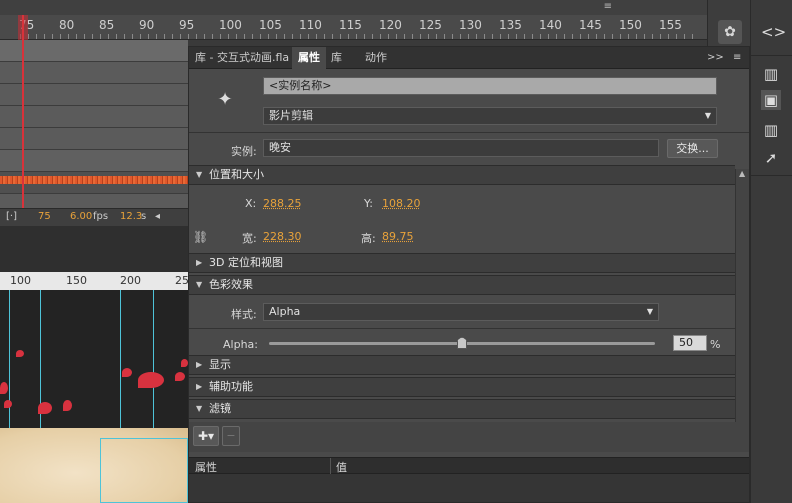 The height and width of the screenshot is (503, 792). What do you see at coordinates (469, 465) in the screenshot?
I see `filter-table-header: 属性 值` at bounding box center [469, 465].